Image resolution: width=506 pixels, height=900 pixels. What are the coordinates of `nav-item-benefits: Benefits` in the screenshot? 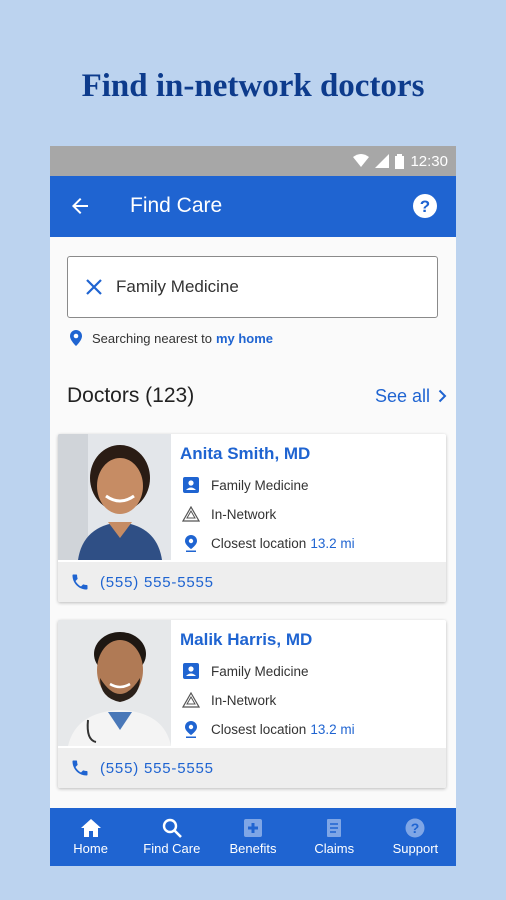 It's located at (252, 837).